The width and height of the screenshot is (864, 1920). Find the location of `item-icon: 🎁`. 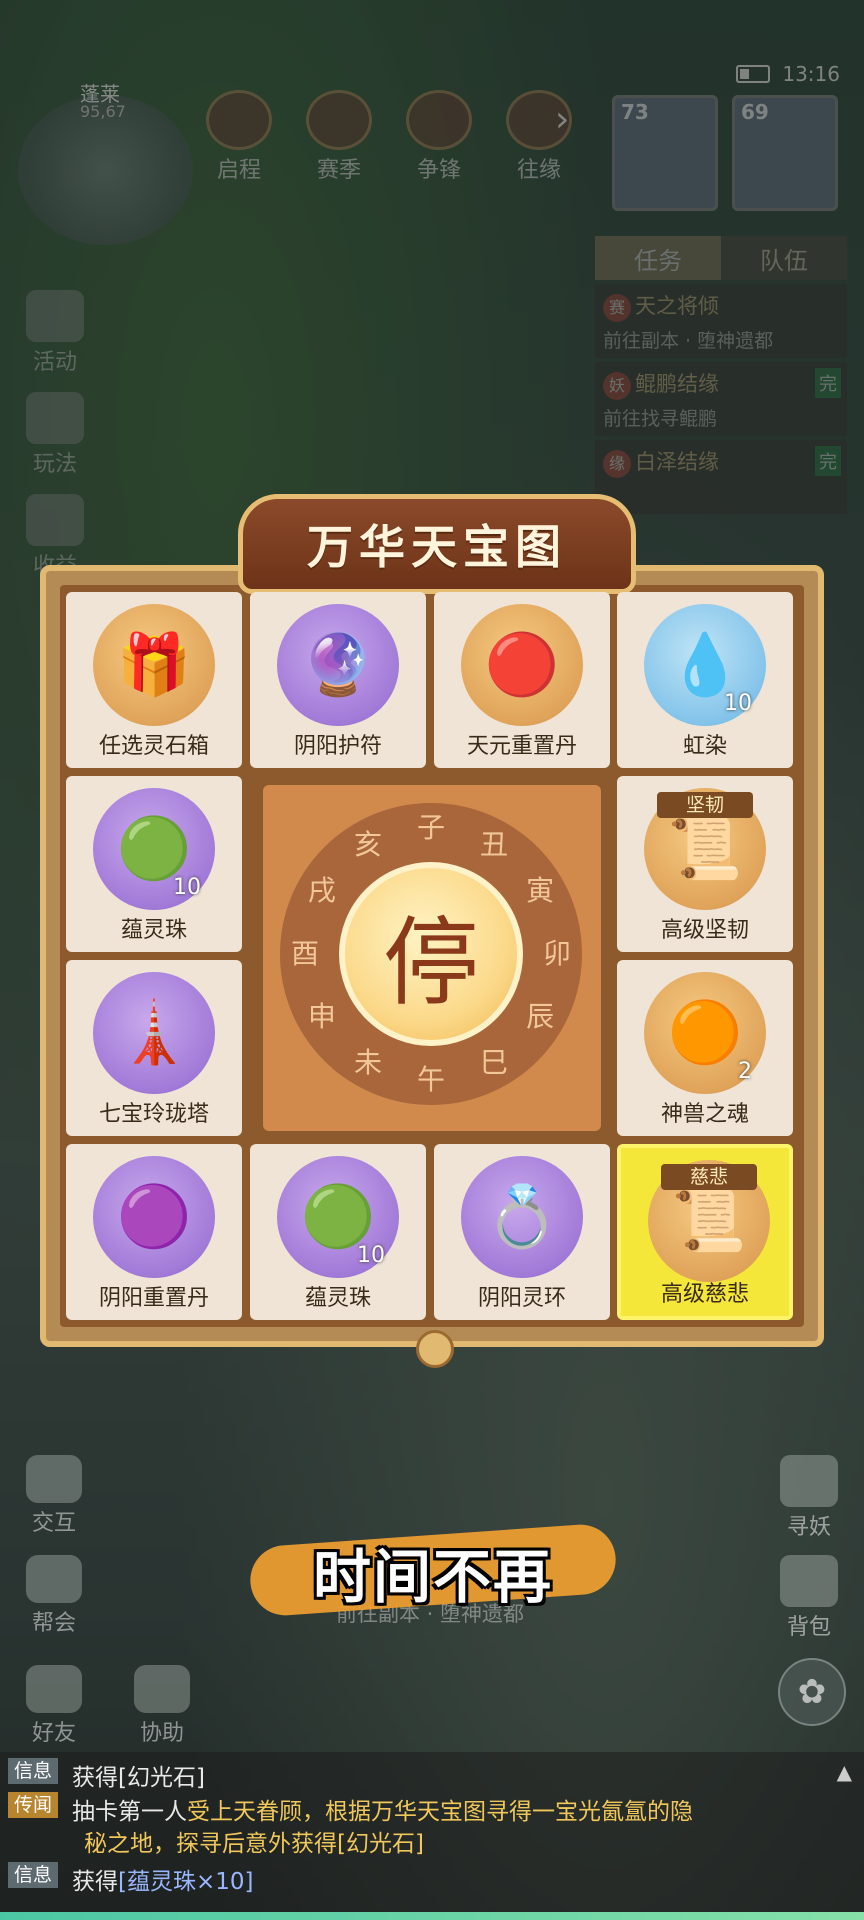

item-icon: 🎁 is located at coordinates (154, 665).